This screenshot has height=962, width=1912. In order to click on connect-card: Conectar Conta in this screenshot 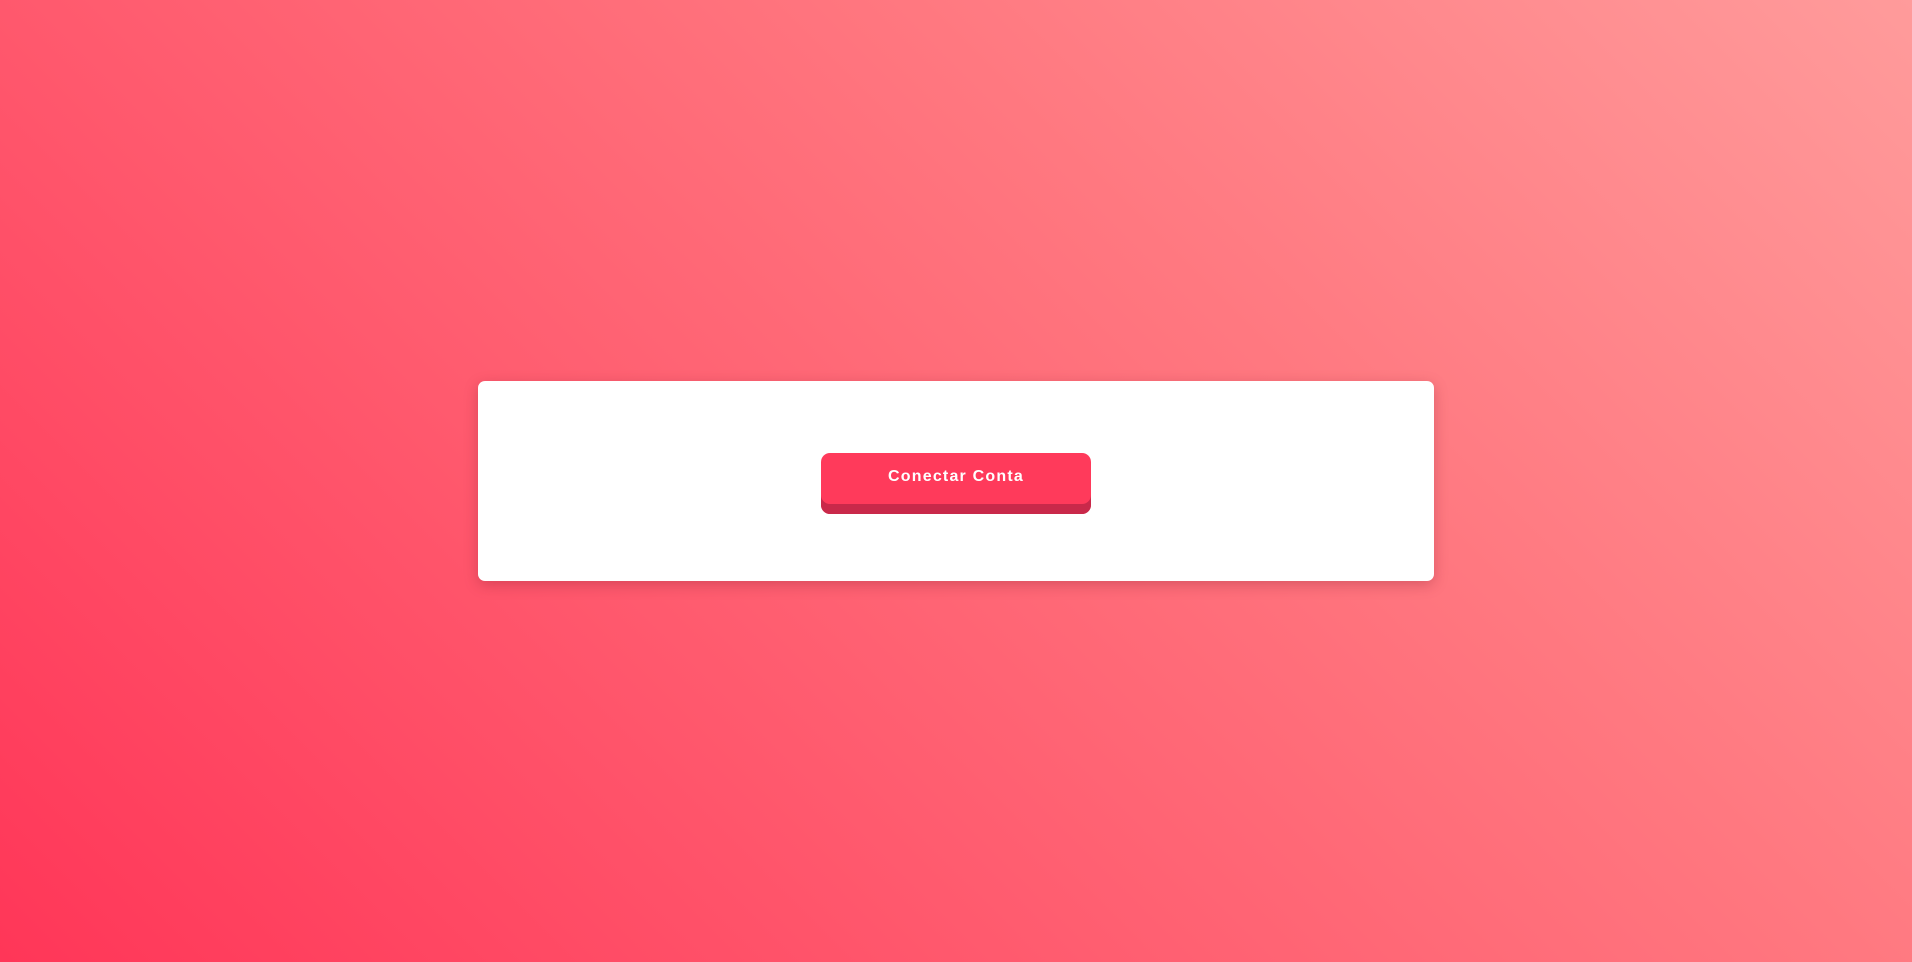, I will do `click(956, 481)`.